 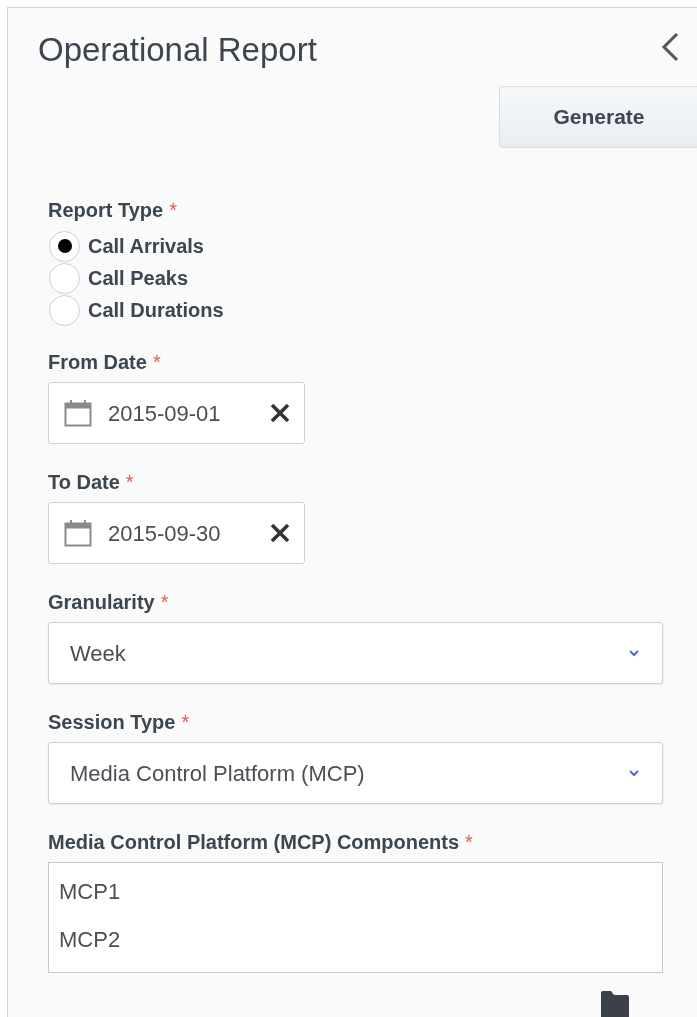 What do you see at coordinates (101, 602) in the screenshot?
I see `field-label: Granularity` at bounding box center [101, 602].